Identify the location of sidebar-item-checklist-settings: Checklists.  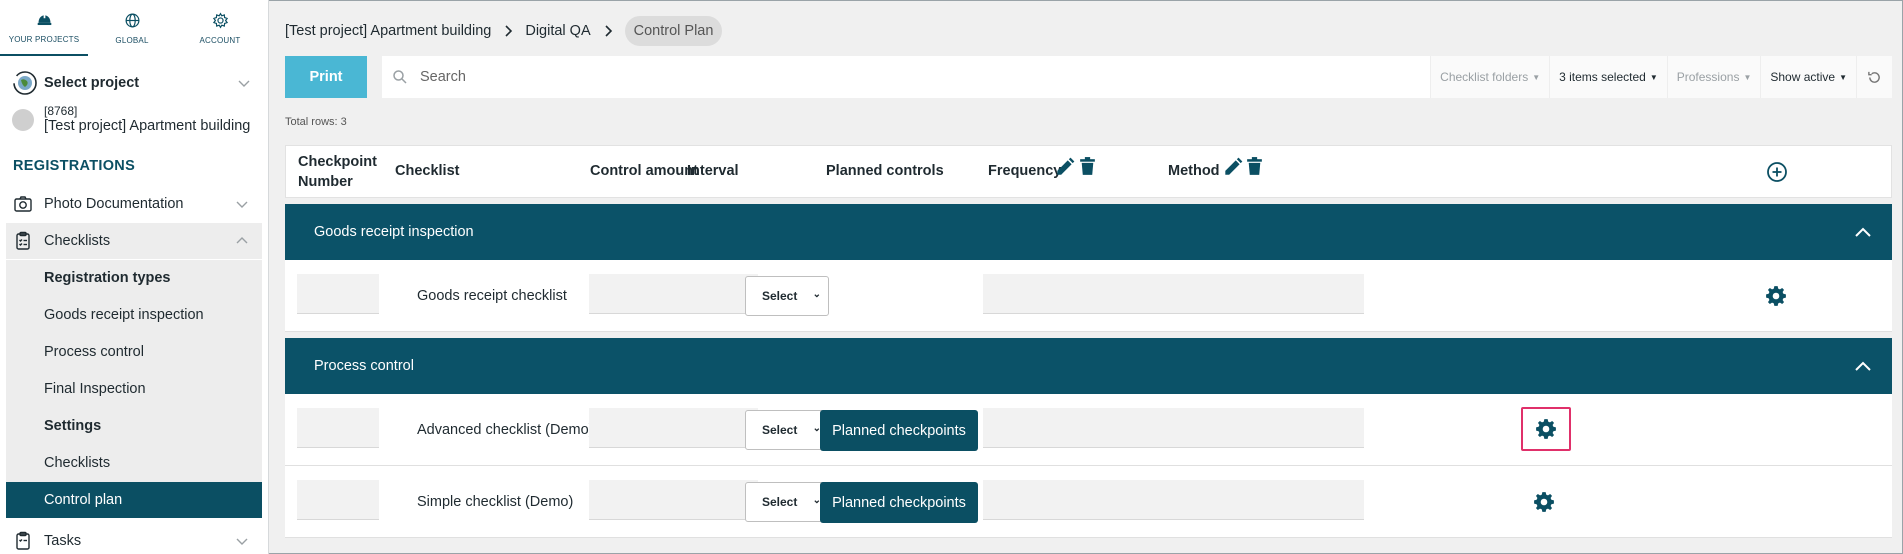
(134, 463).